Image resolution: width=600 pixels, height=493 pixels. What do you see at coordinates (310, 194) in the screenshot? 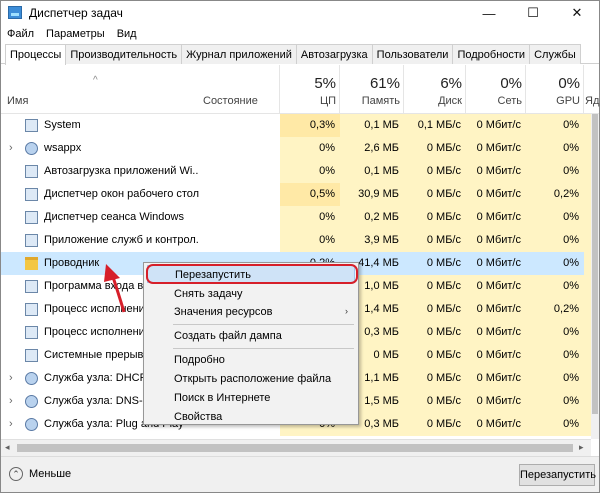
I see `cpu-cell: 0,5%` at bounding box center [310, 194].